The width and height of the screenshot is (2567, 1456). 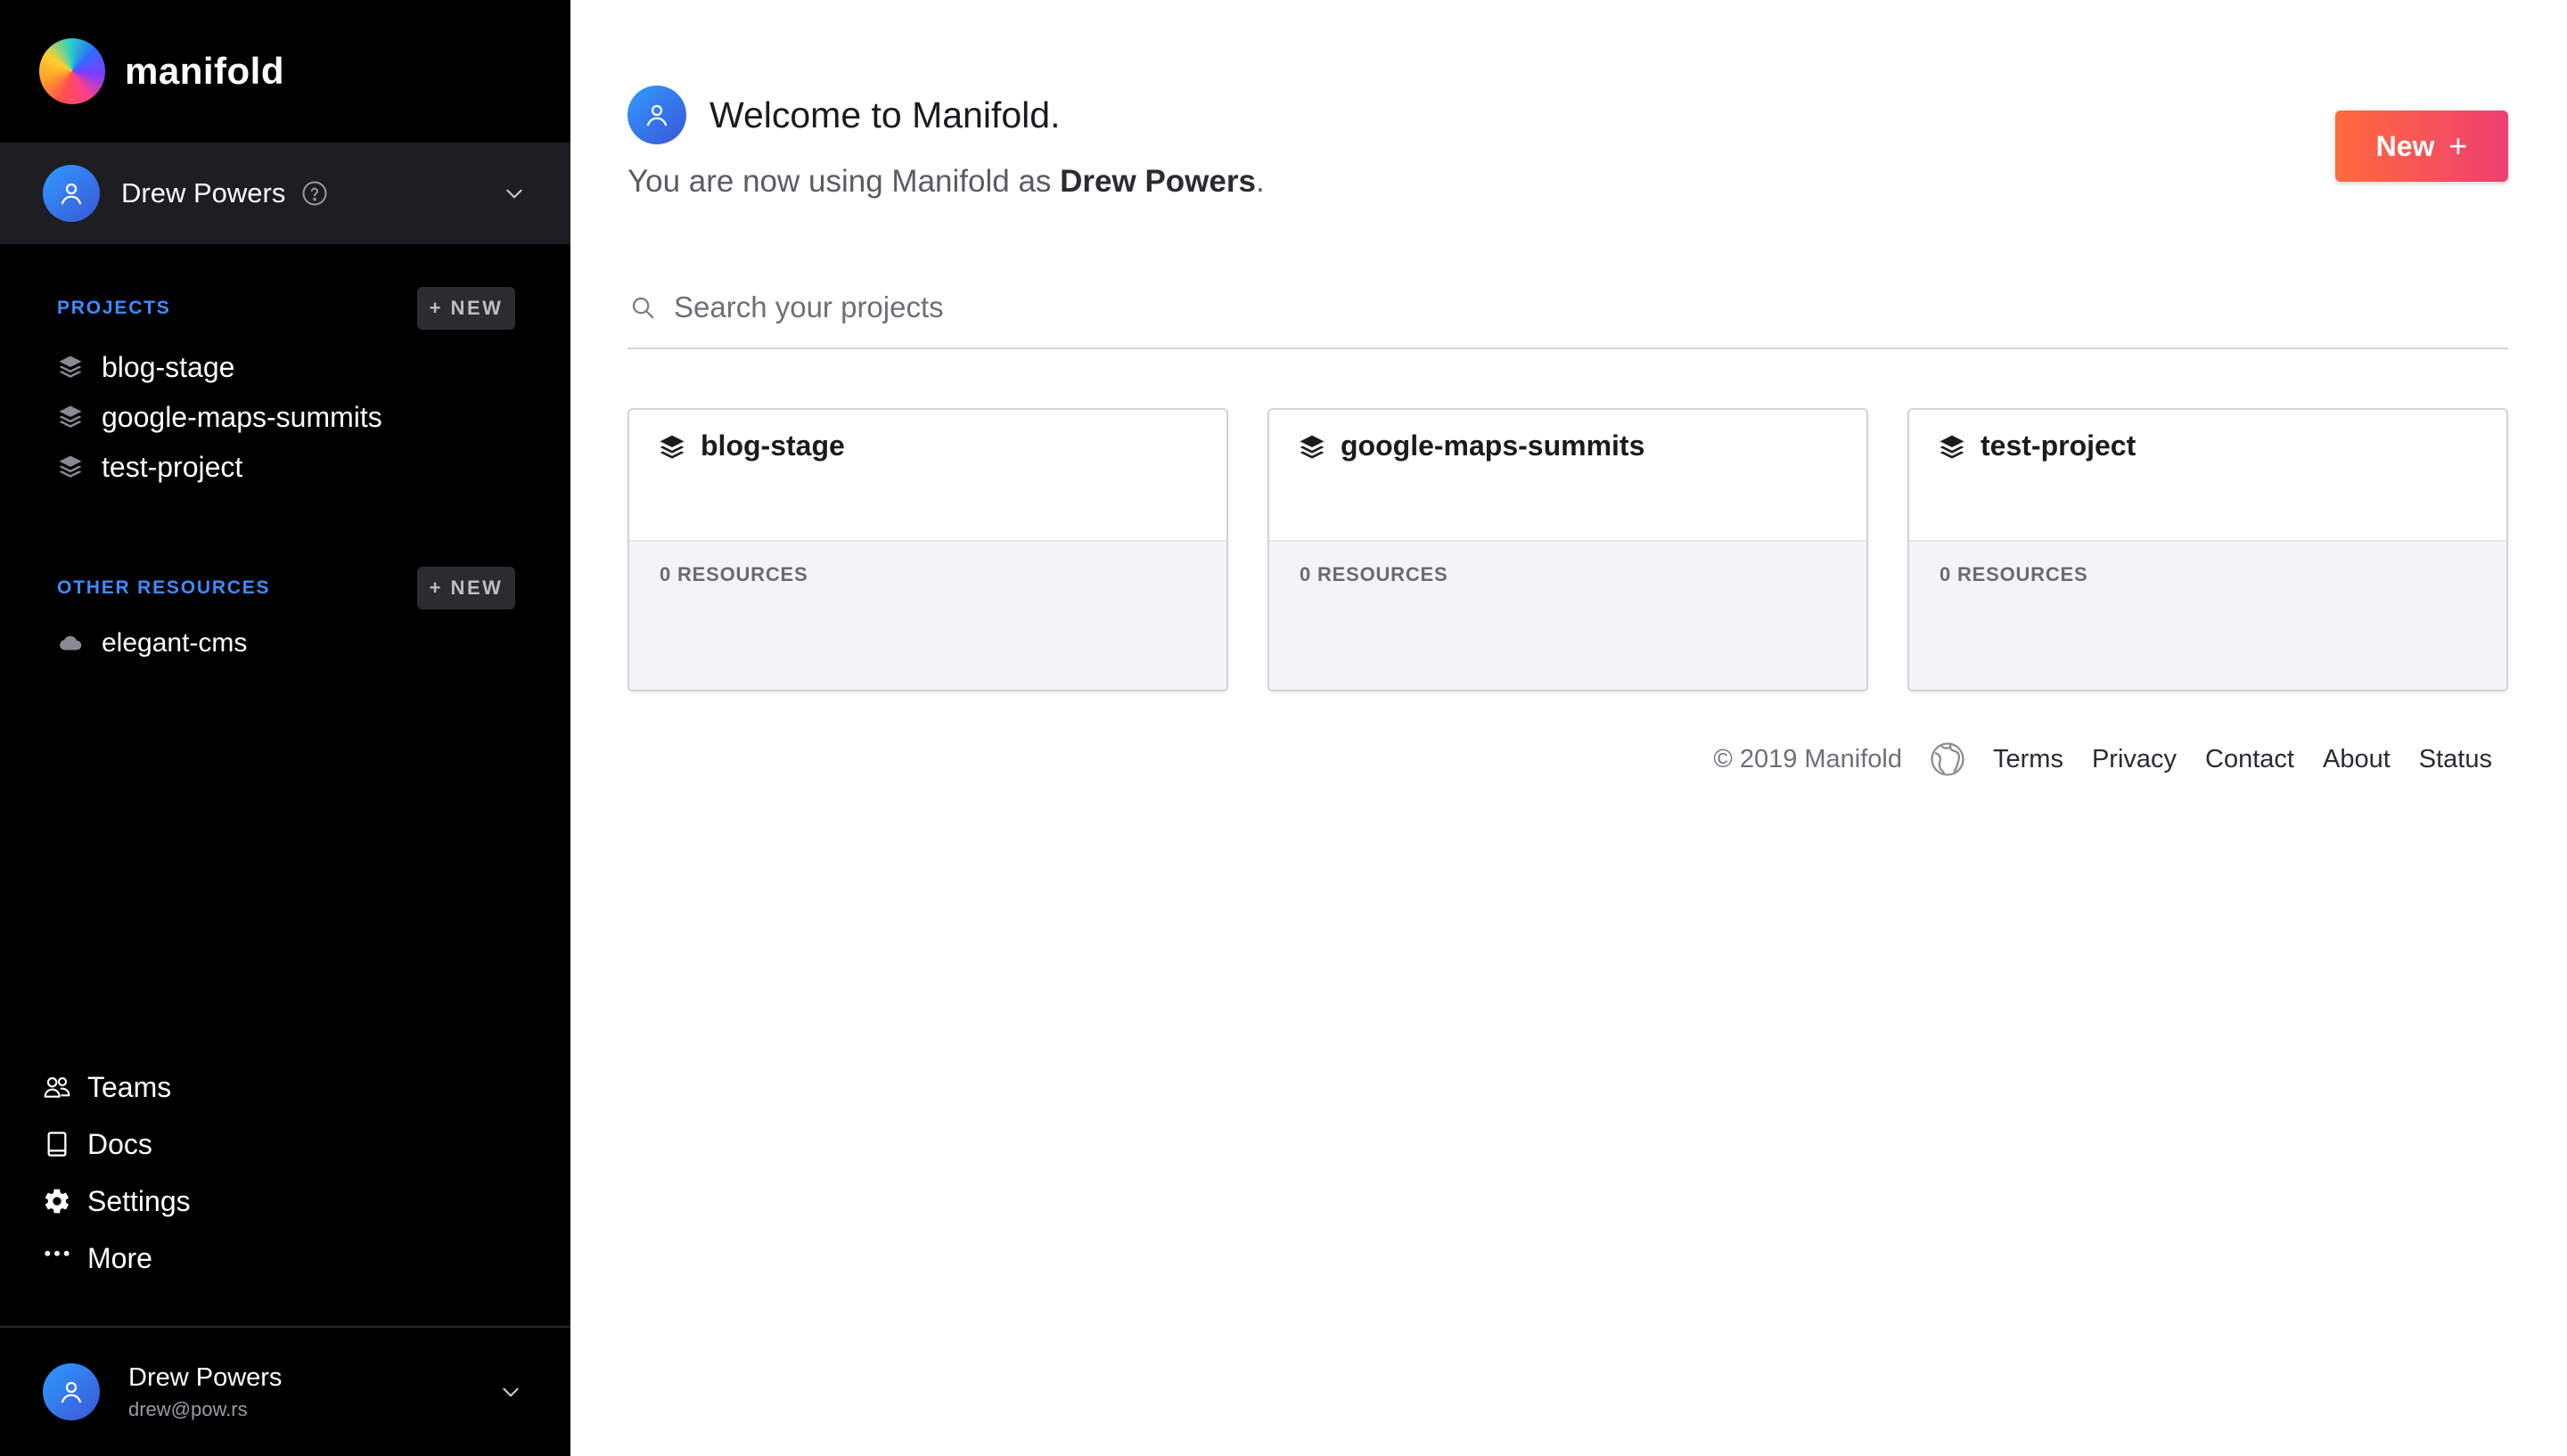 I want to click on footer-link-contact: Contact, so click(x=2249, y=759).